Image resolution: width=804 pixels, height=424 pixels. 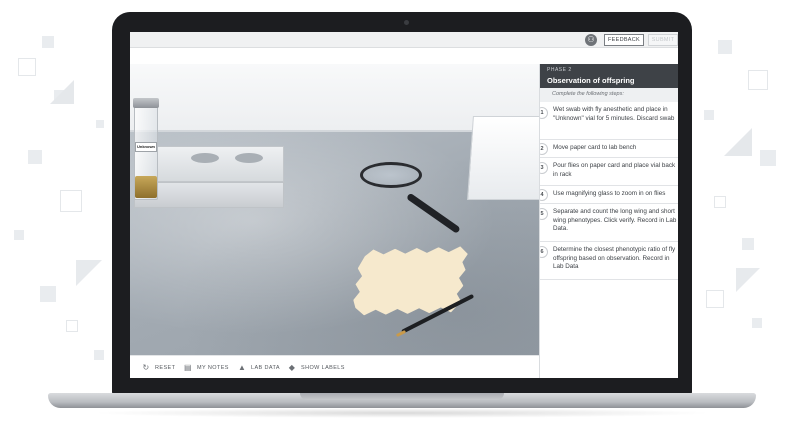 What do you see at coordinates (265, 367) in the screenshot?
I see `lab-data-label: LAB DATA` at bounding box center [265, 367].